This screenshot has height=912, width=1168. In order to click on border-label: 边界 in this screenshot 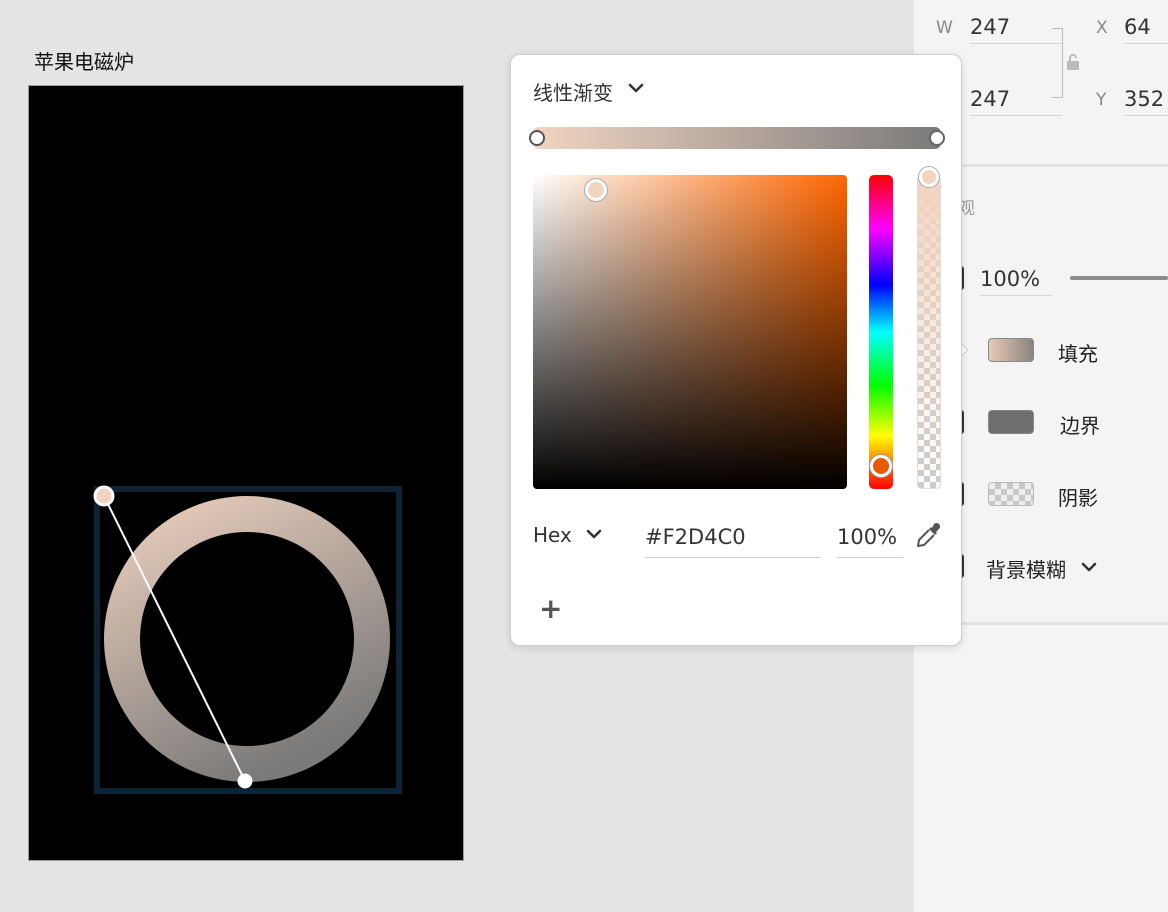, I will do `click(1080, 424)`.